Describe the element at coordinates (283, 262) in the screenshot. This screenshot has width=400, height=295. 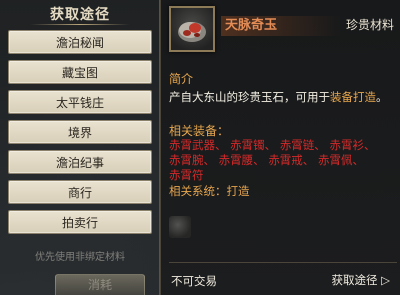
I see `footer-divider` at that location.